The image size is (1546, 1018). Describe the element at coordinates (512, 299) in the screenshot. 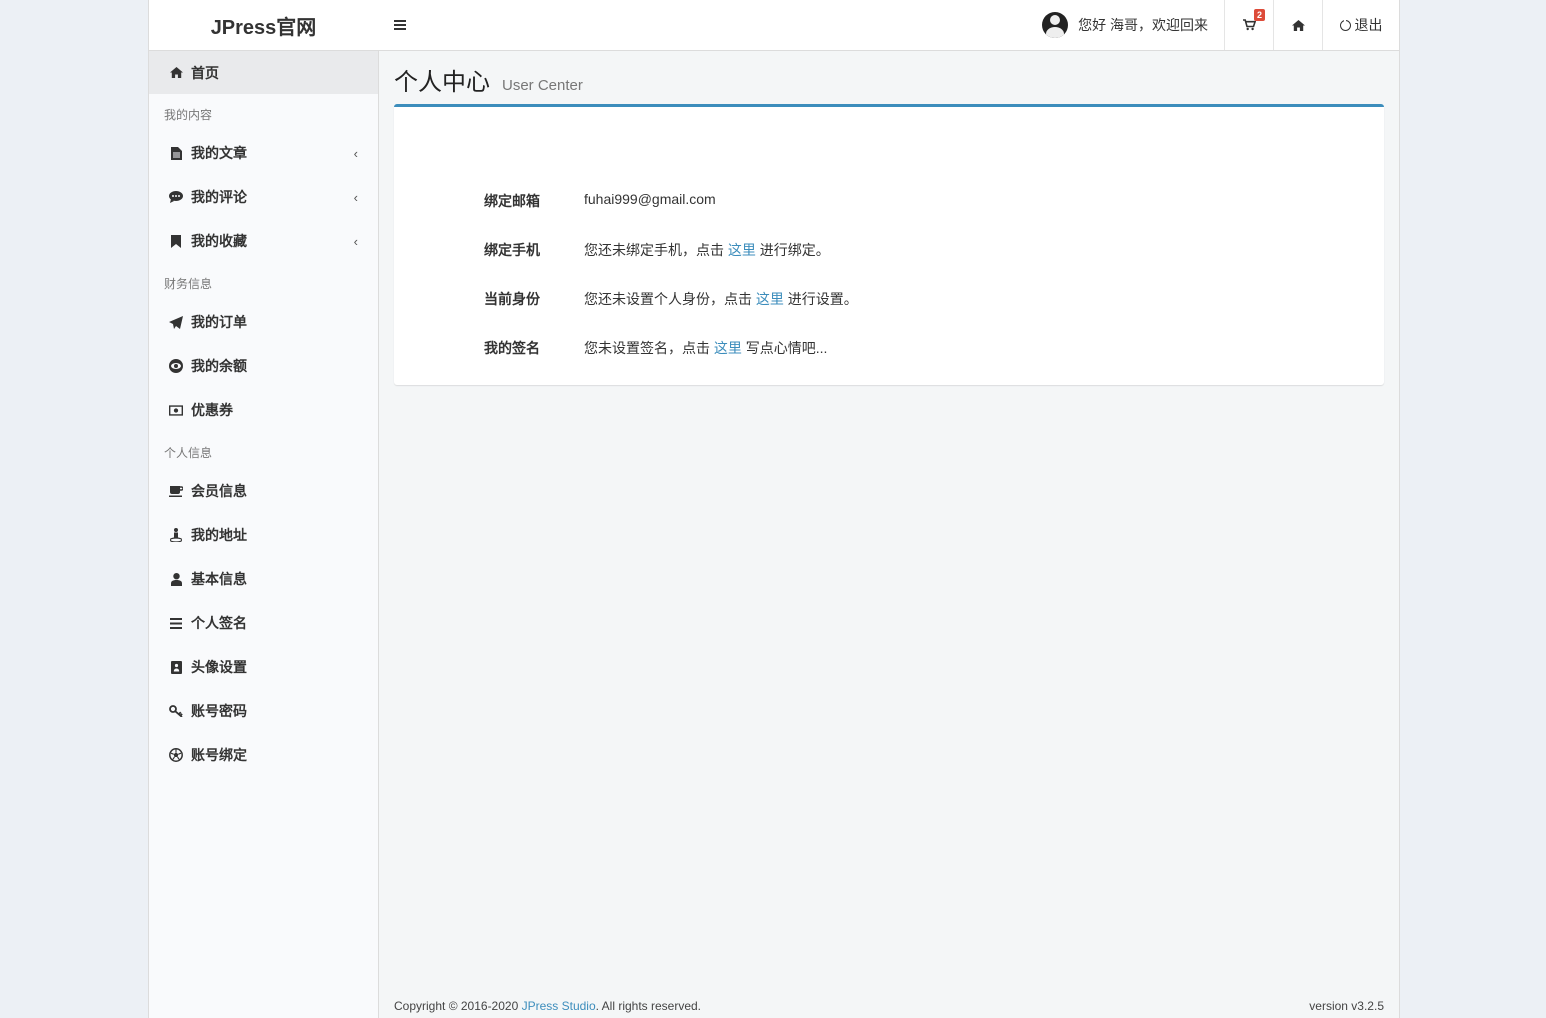

I see `identity-label: 当前身份` at that location.